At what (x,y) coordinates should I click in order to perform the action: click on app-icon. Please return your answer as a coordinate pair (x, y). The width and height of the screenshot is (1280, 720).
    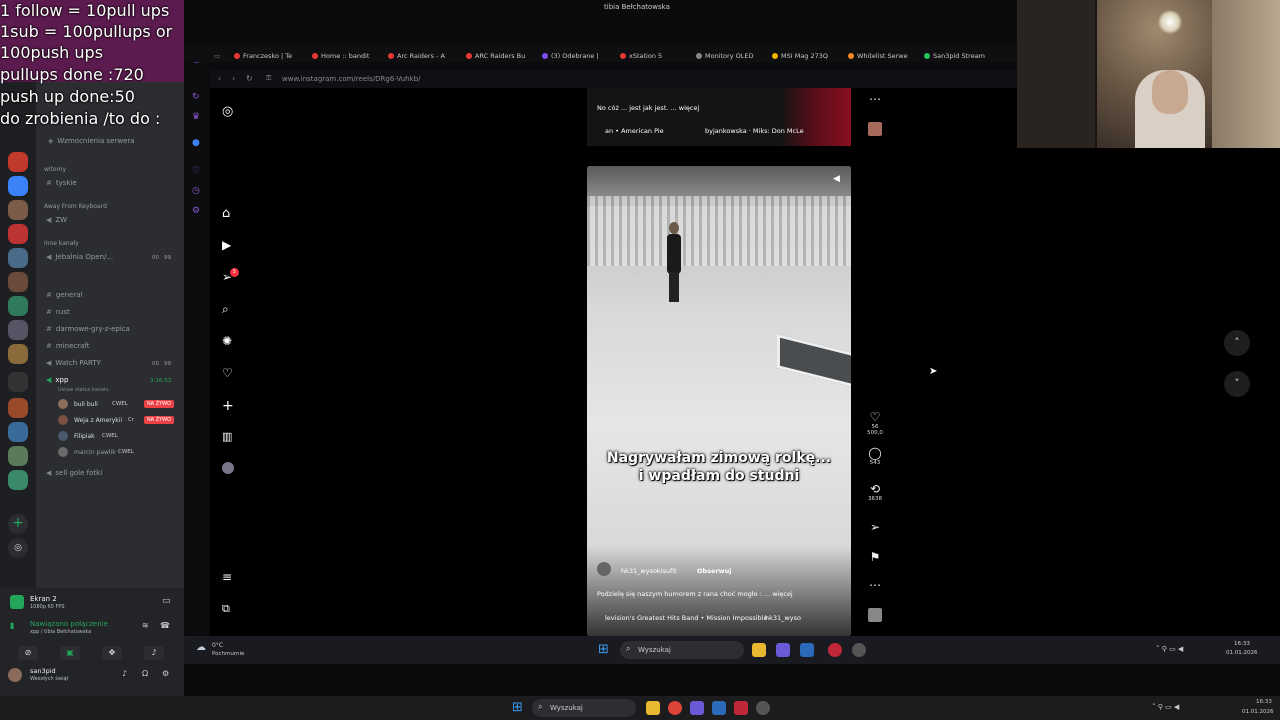
    Looking at the image, I should click on (741, 708).